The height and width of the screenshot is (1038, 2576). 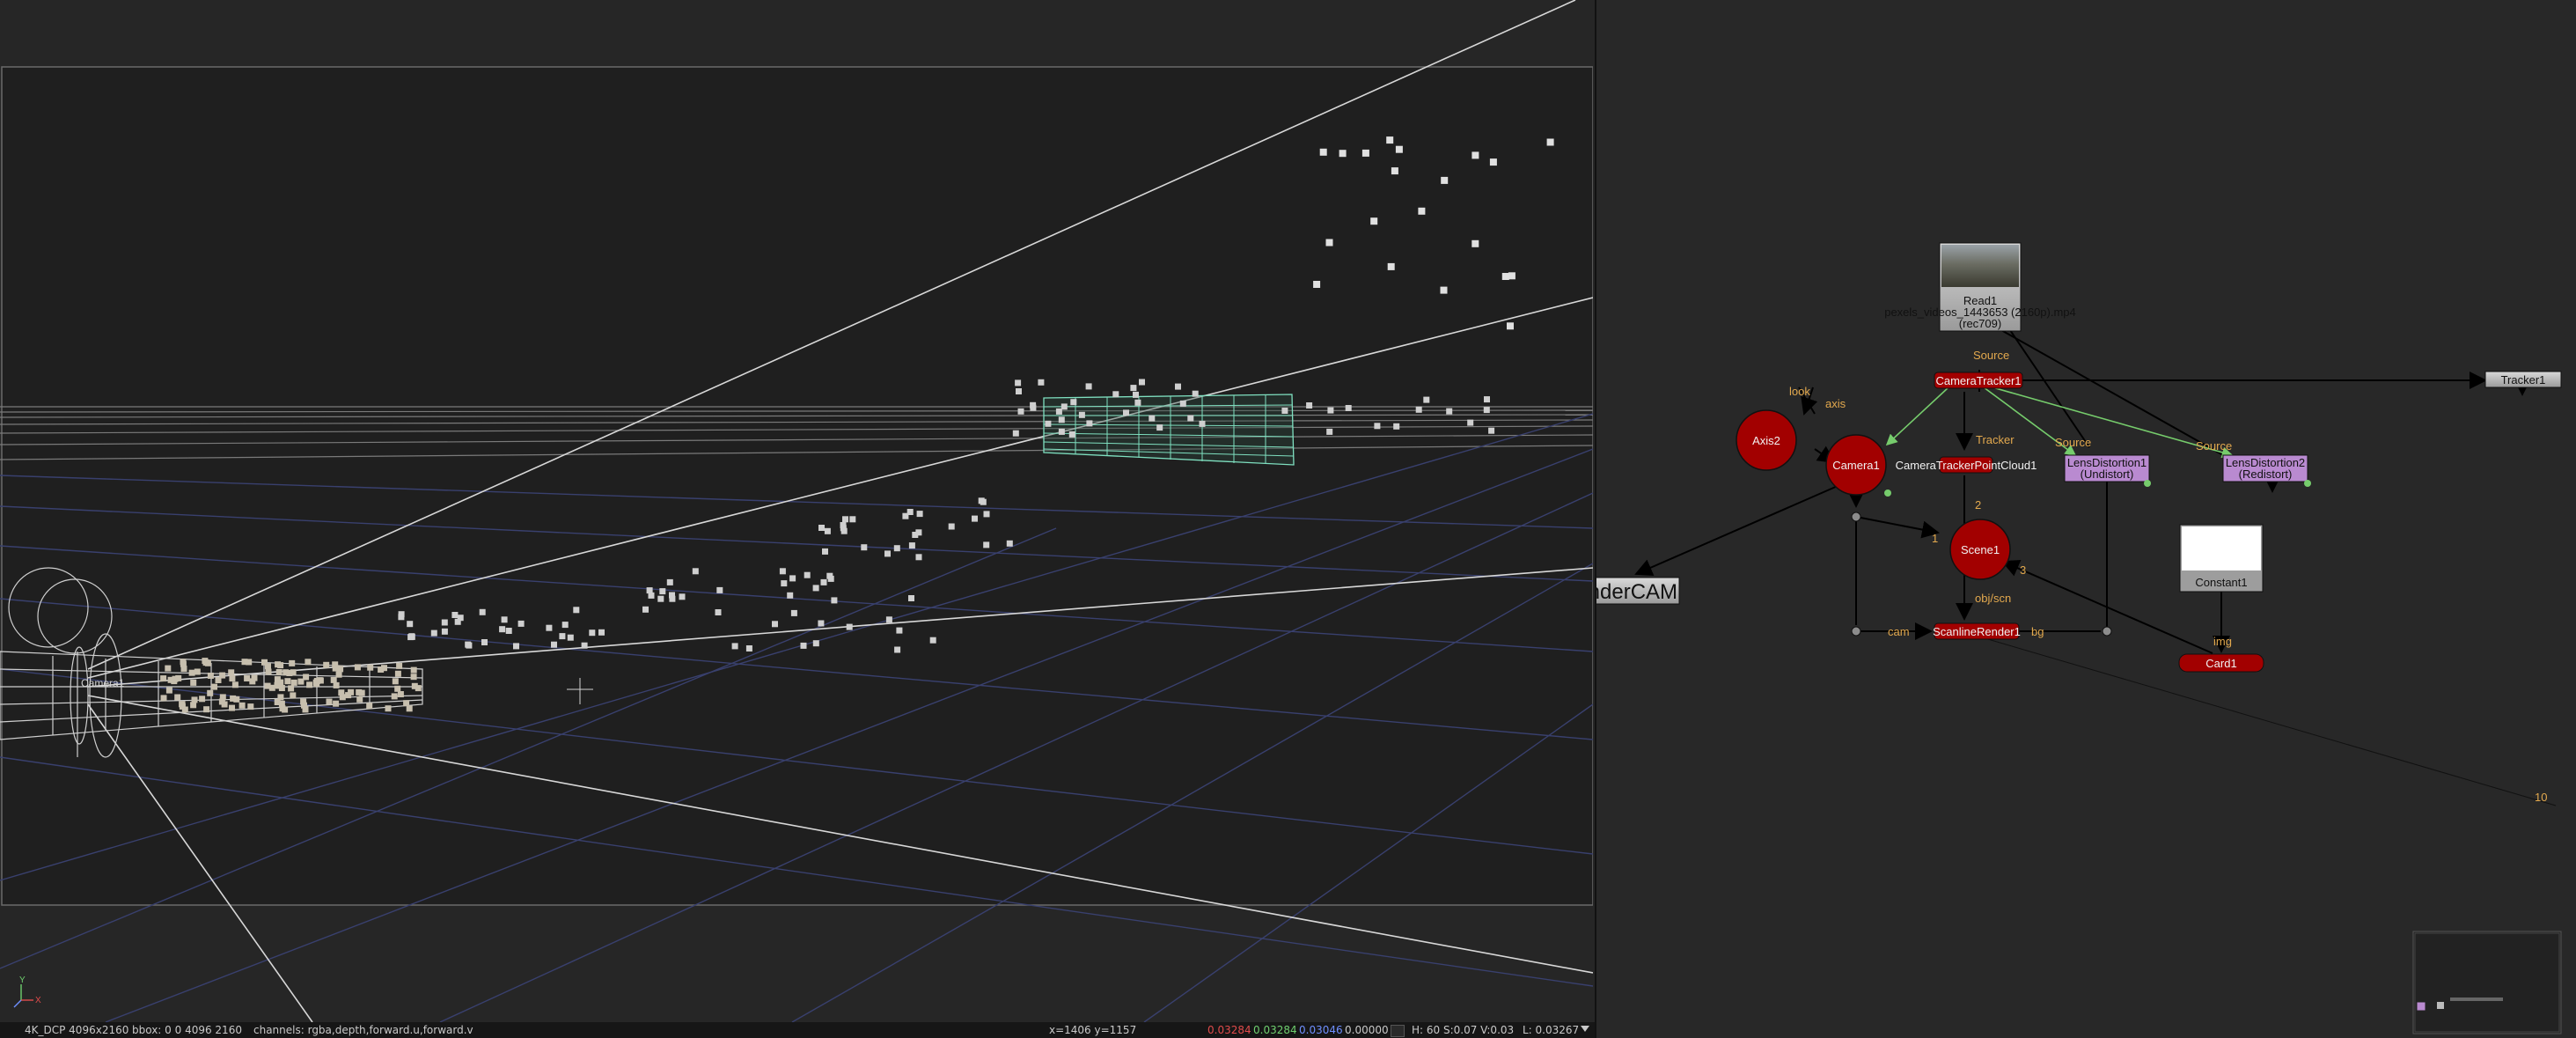 I want to click on dag-navigator, so click(x=2487, y=983).